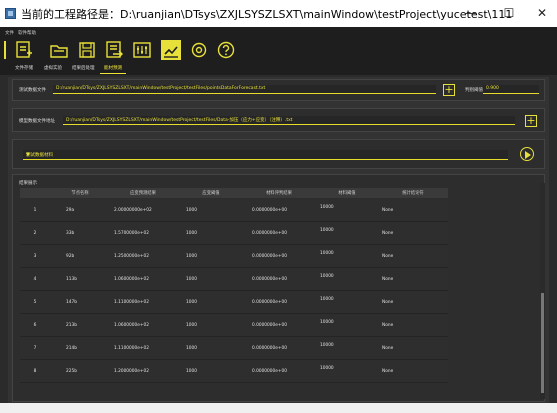  I want to click on add-test-file-button: +, so click(449, 90).